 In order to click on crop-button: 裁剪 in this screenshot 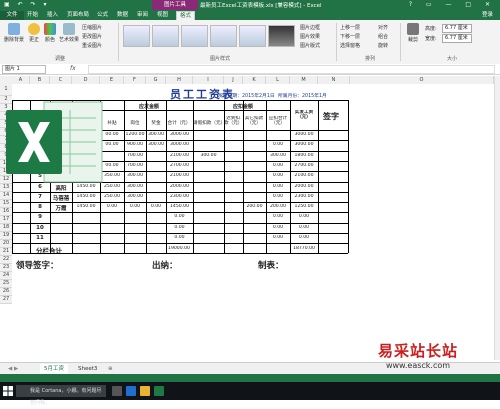, I will do `click(413, 33)`.